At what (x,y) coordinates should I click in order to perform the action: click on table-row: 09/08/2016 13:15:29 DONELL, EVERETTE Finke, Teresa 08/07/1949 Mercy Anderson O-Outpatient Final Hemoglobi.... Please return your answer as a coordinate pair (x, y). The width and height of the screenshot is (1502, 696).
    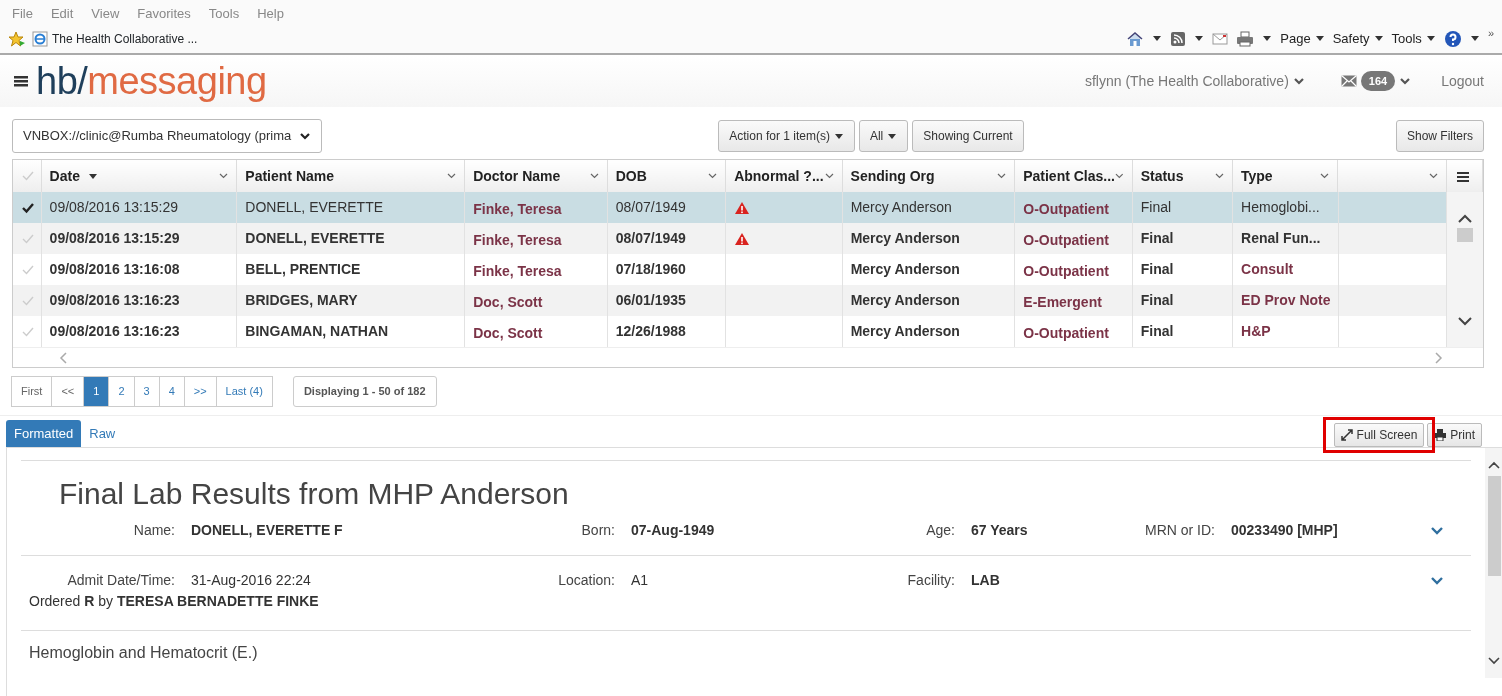
    Looking at the image, I should click on (730, 207).